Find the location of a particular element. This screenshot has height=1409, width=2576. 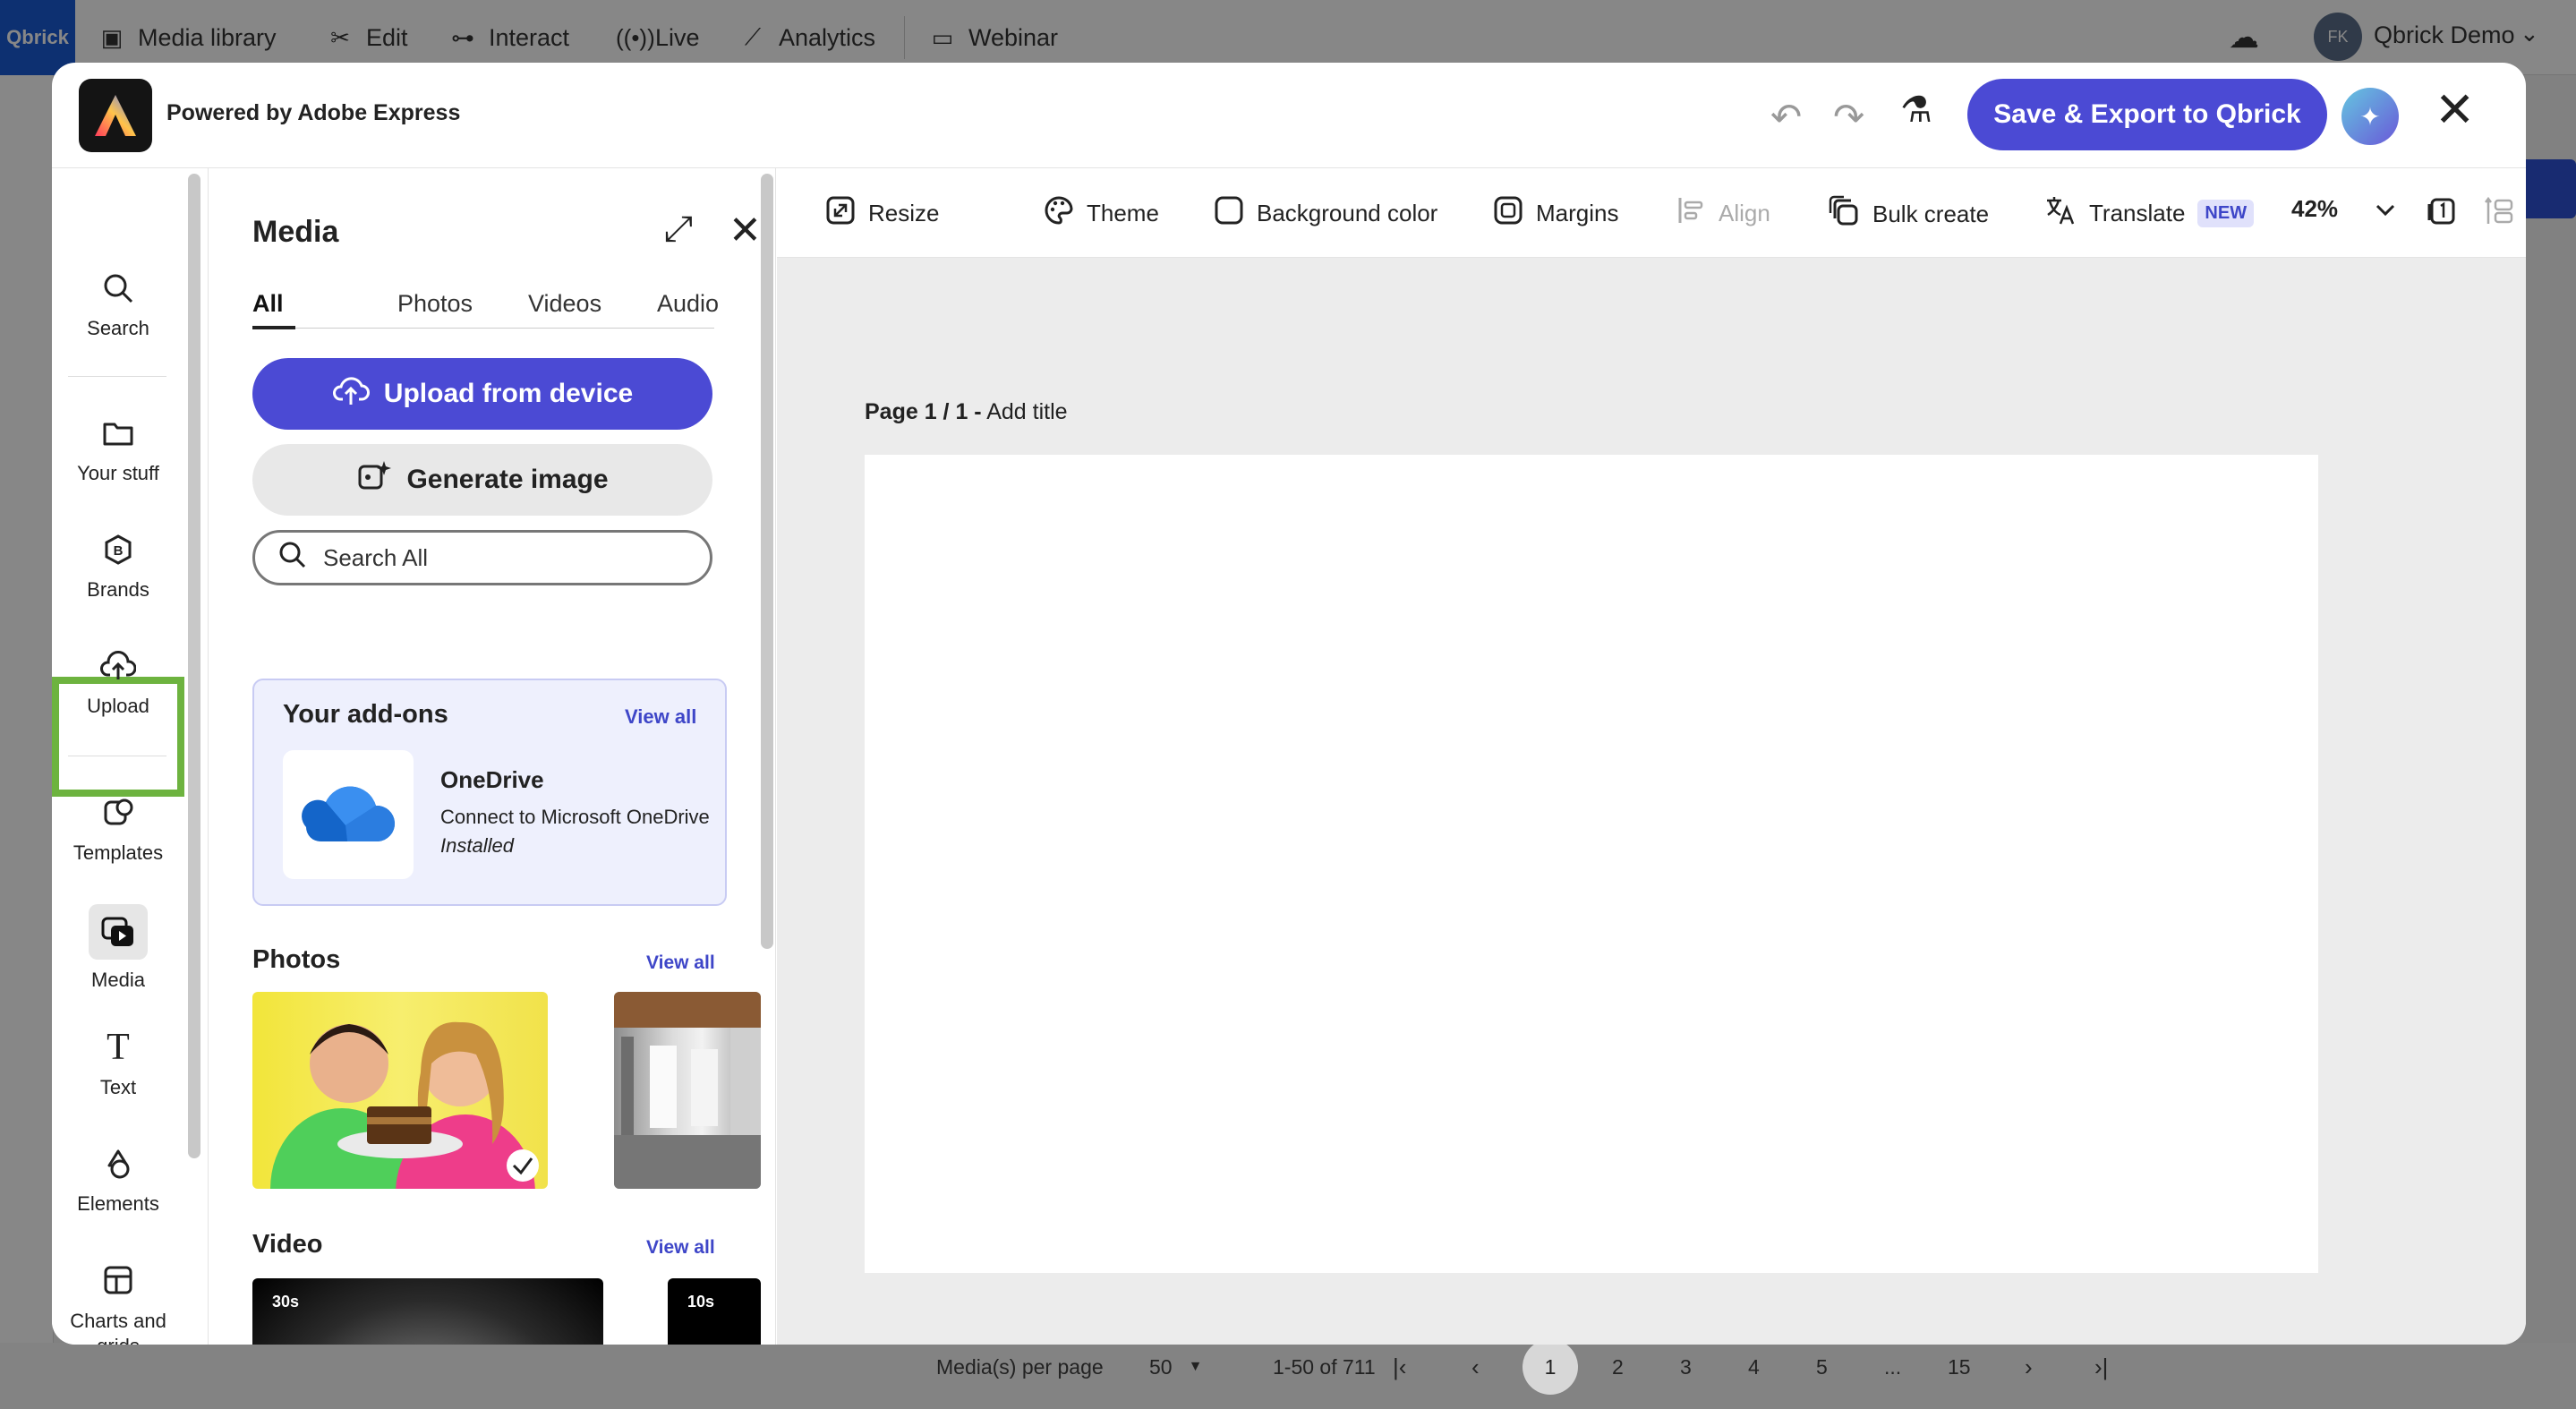

caret-down-icon: ▼ is located at coordinates (1195, 1367).